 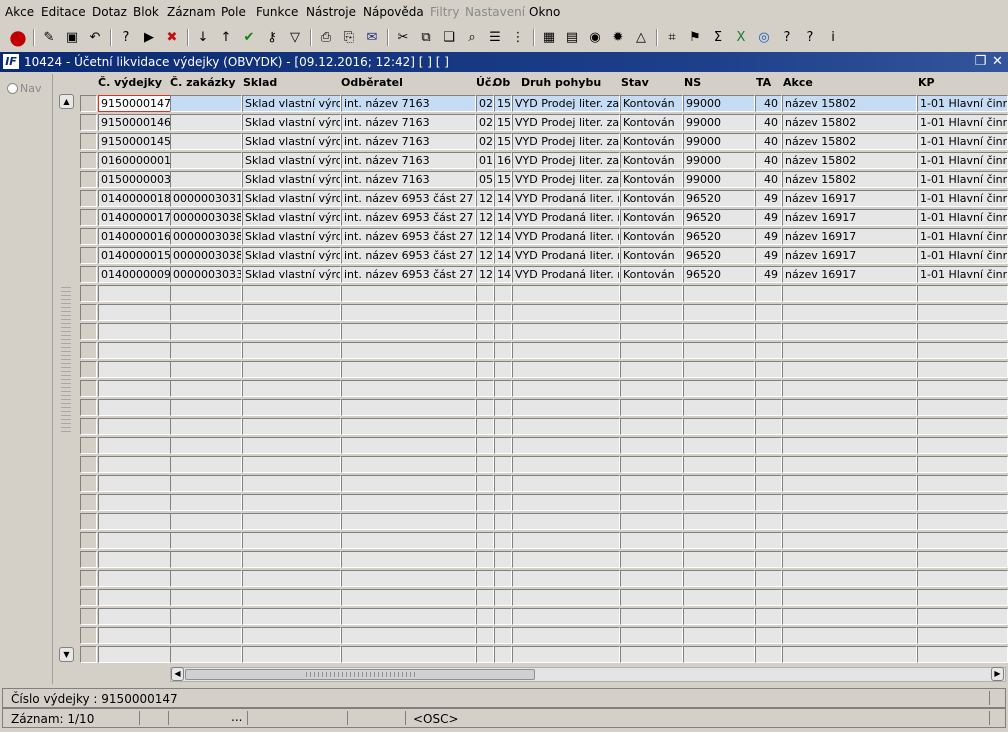 What do you see at coordinates (233, 12) in the screenshot?
I see `menu-pole: Pole` at bounding box center [233, 12].